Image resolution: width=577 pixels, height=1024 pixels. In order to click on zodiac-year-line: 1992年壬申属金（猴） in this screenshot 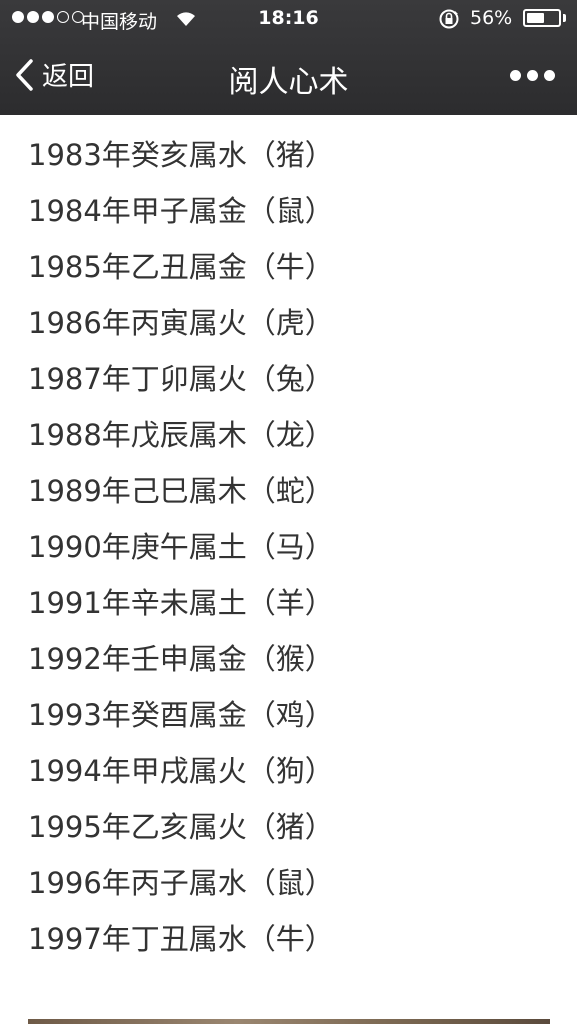, I will do `click(181, 659)`.